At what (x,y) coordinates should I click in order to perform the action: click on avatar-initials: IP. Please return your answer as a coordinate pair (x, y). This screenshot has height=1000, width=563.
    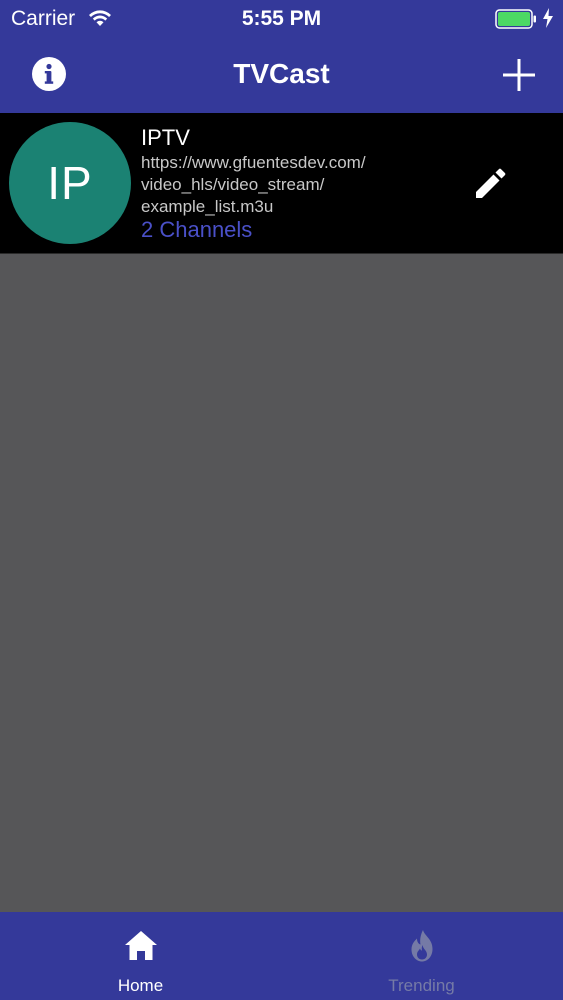
    Looking at the image, I should click on (70, 183).